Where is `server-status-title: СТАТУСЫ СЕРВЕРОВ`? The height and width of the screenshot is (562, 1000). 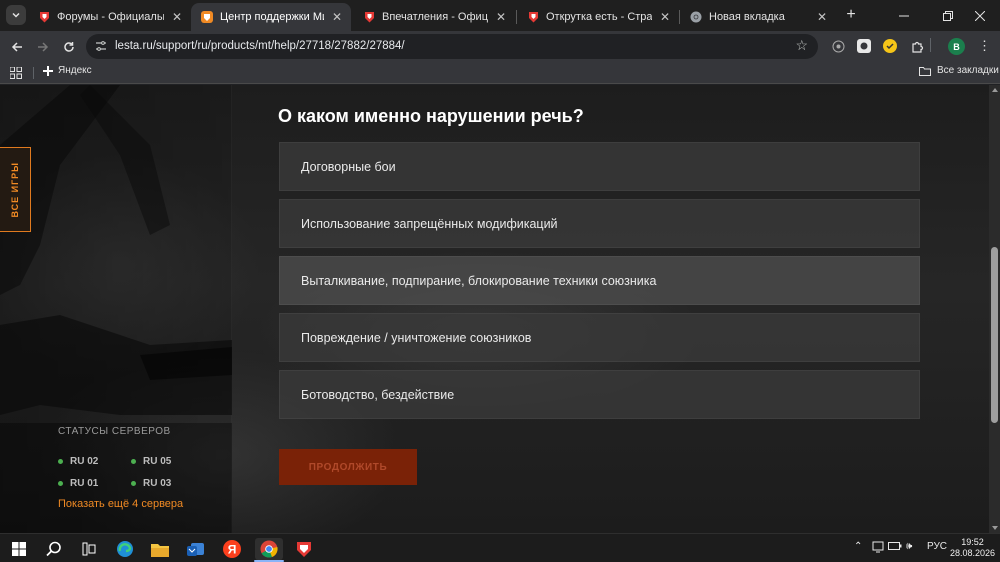 server-status-title: СТАТУСЫ СЕРВЕРОВ is located at coordinates (114, 431).